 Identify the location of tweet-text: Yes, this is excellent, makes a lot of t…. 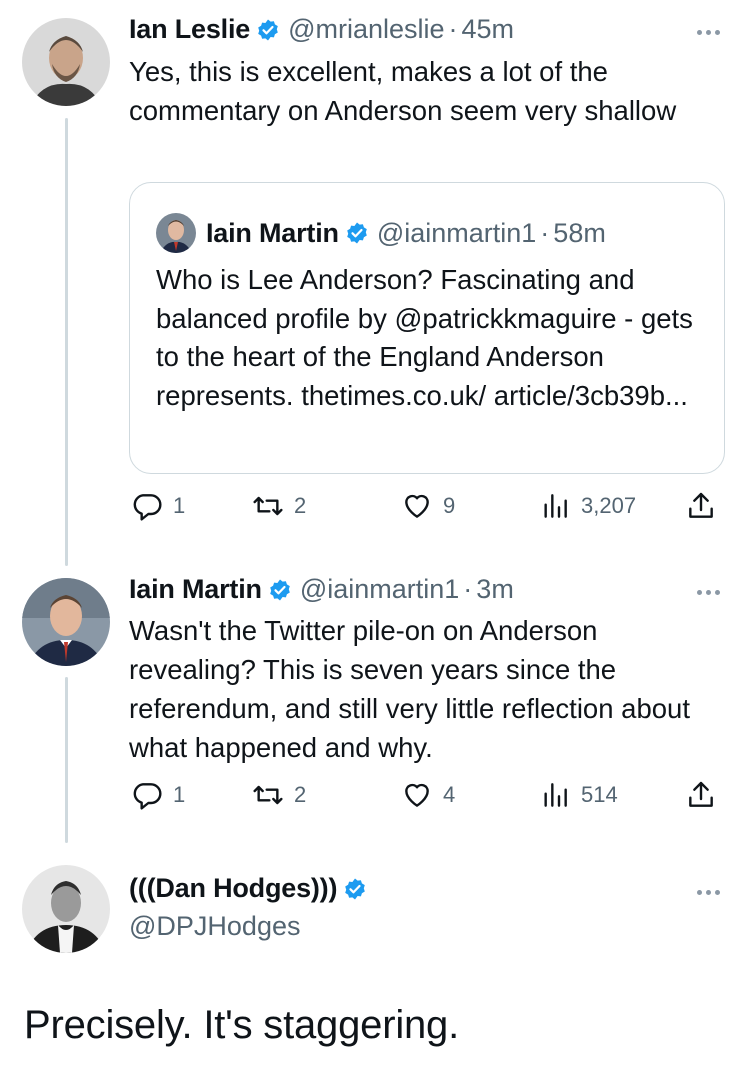
(403, 91).